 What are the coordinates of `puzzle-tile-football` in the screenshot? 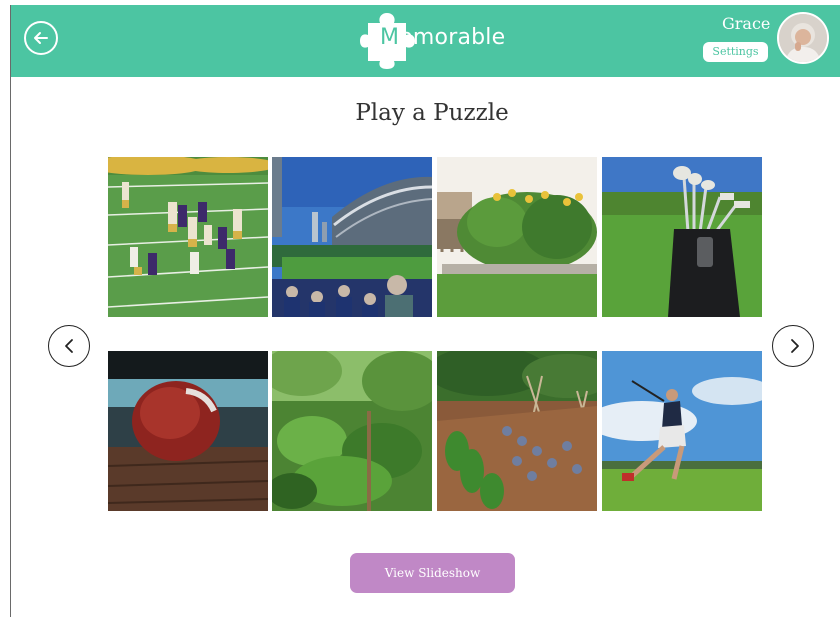 It's located at (188, 431).